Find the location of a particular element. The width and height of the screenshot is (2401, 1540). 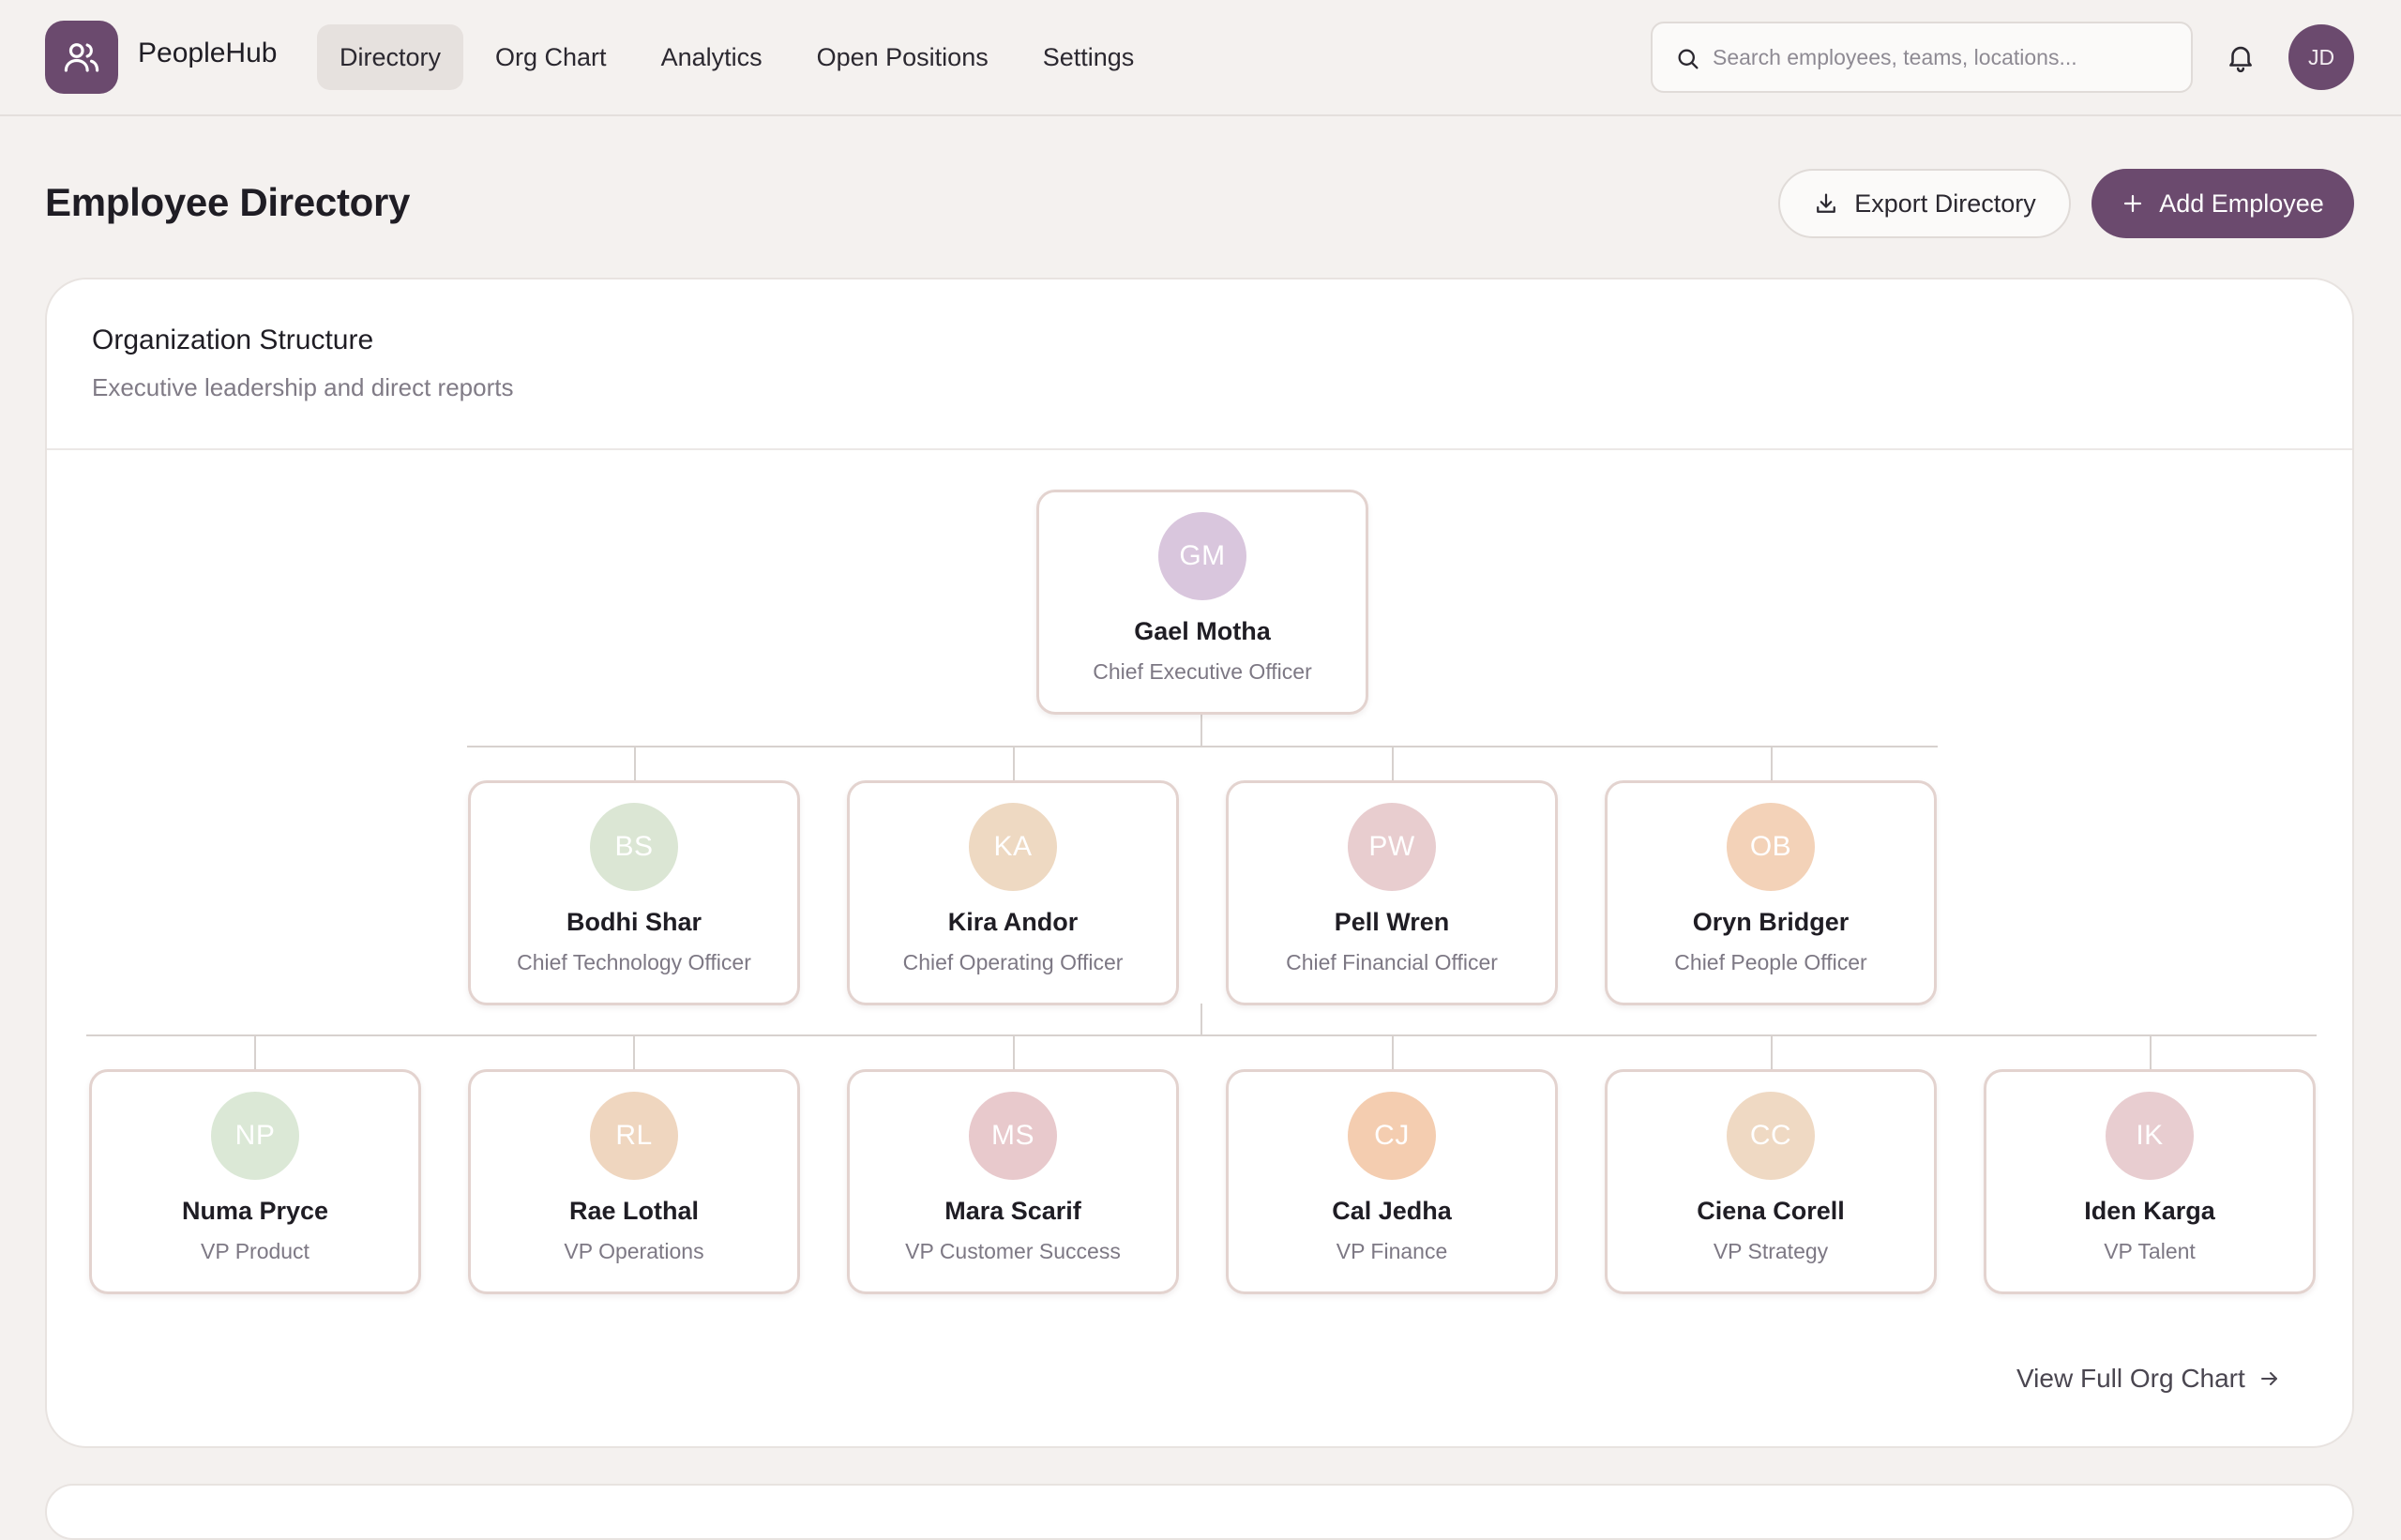

employee-name: Pell Wren is located at coordinates (1392, 922).